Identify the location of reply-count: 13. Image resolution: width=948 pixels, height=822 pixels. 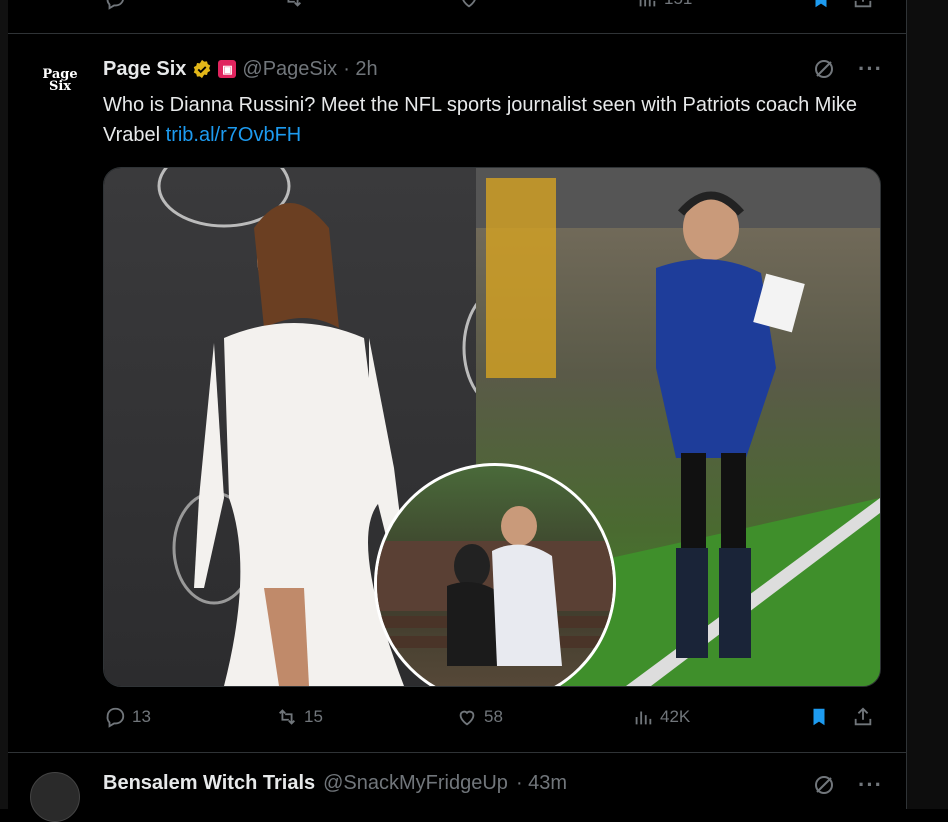
(141, 716).